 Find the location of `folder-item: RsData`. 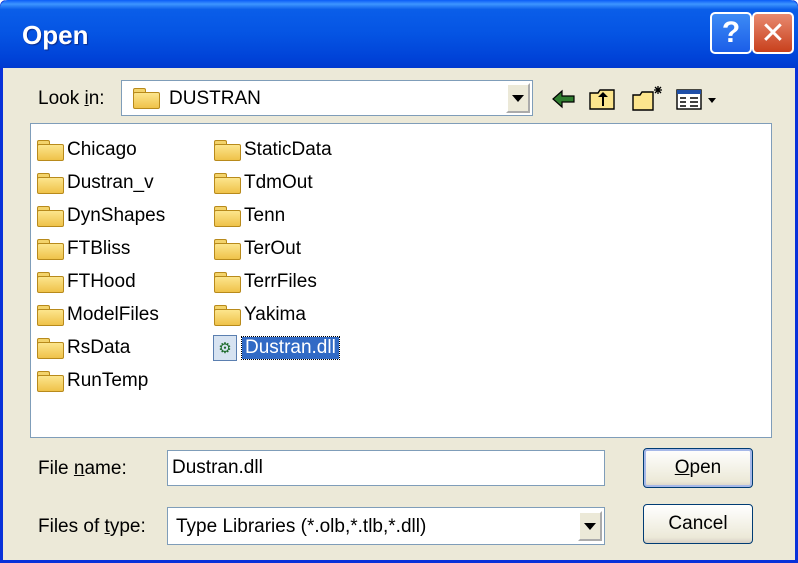

folder-item: RsData is located at coordinates (83, 348).